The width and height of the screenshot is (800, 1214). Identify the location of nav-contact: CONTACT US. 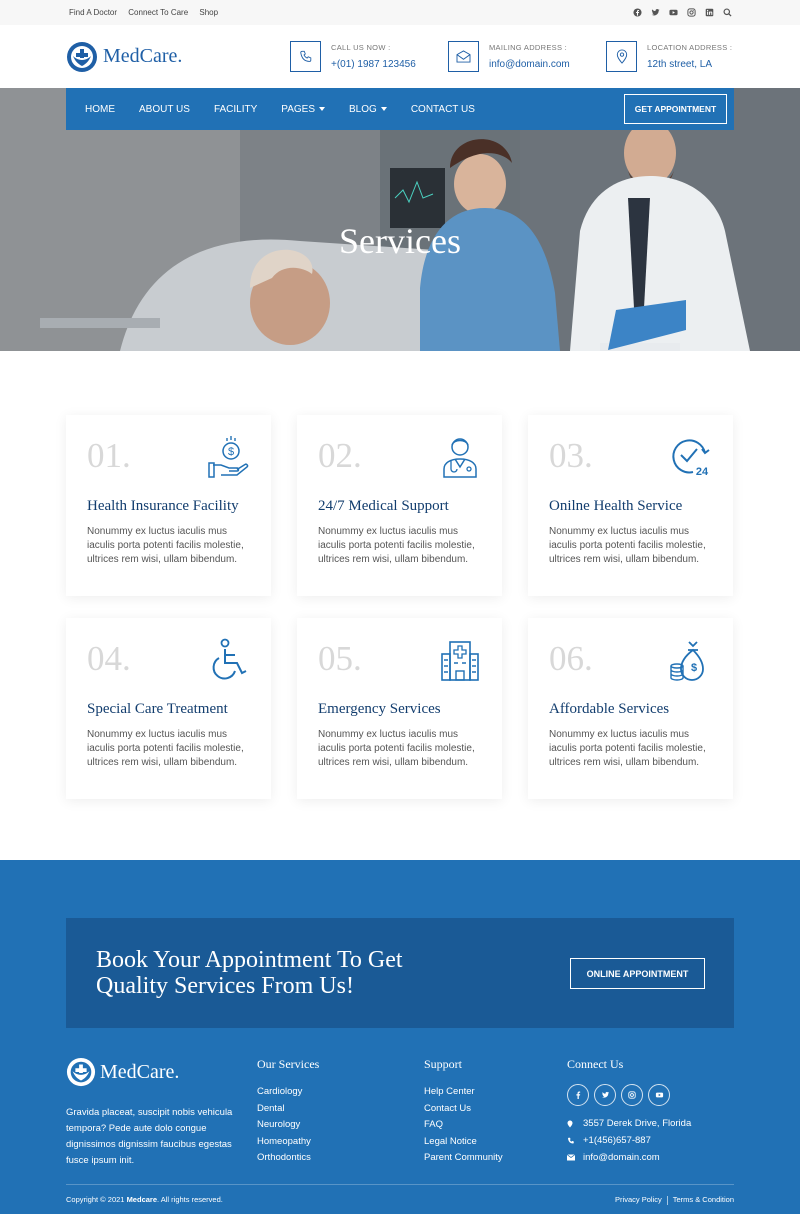
(443, 109).